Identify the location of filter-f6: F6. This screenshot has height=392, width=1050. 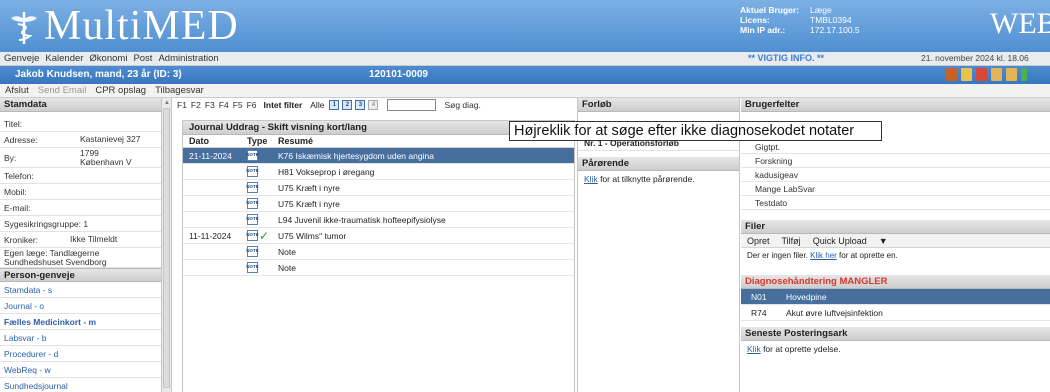
(252, 105).